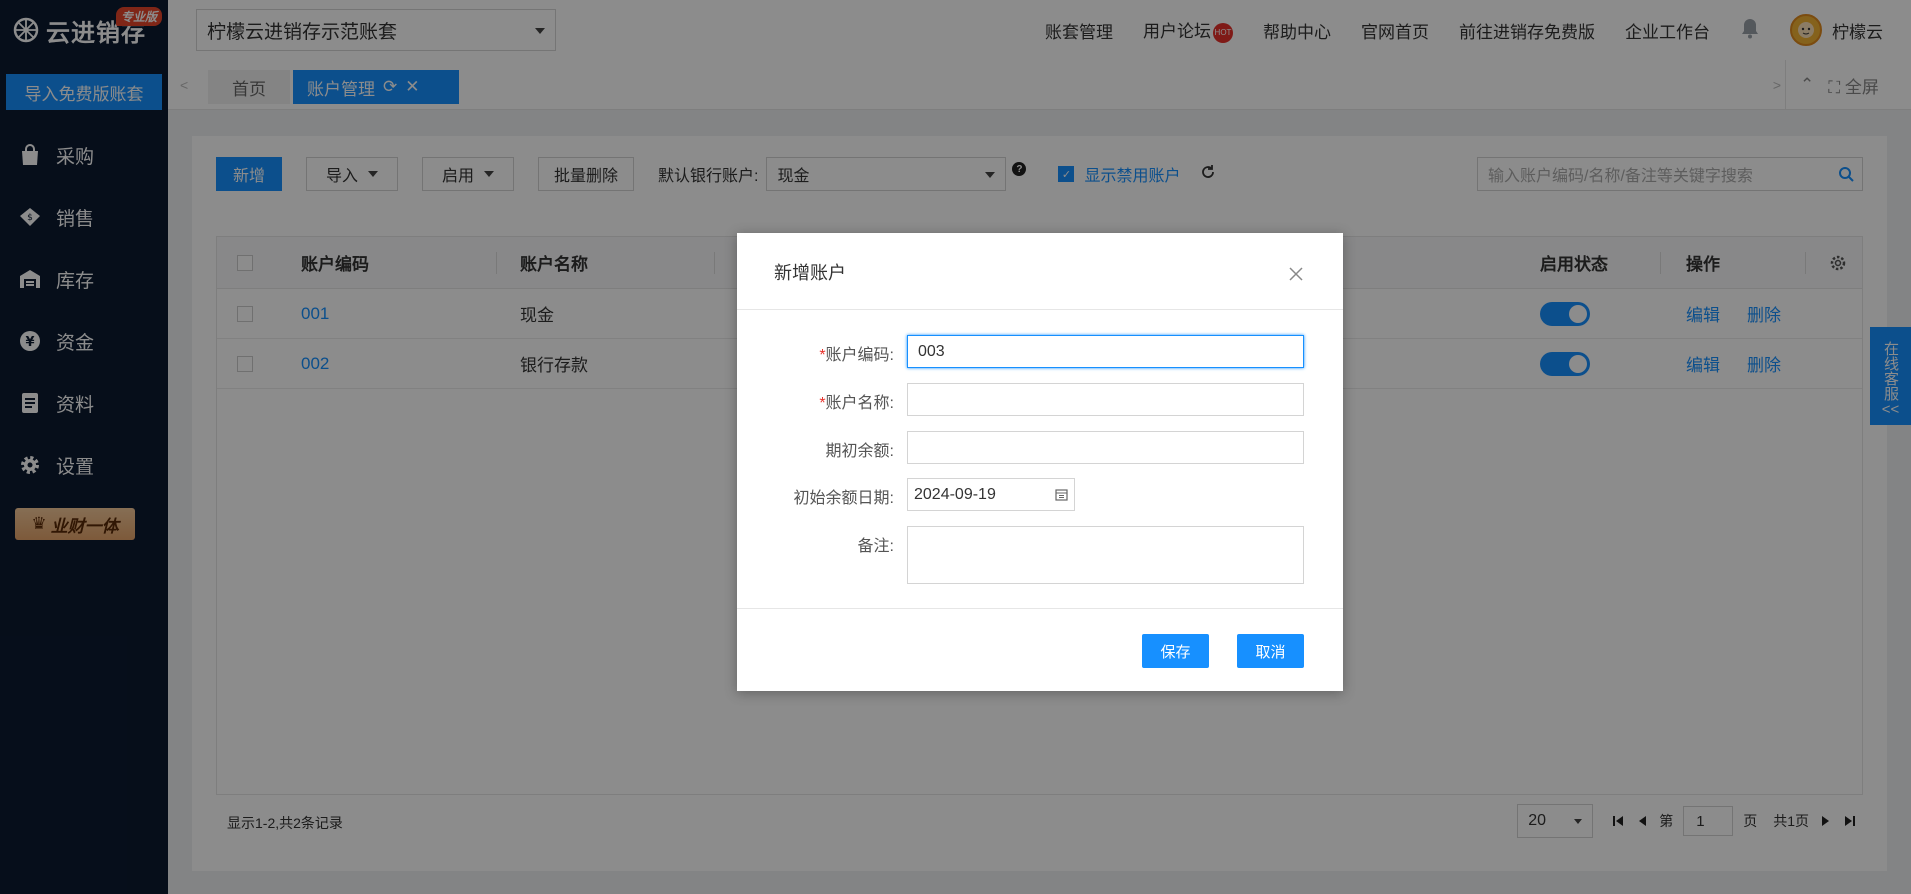 This screenshot has height=894, width=1911. What do you see at coordinates (875, 546) in the screenshot?
I see `remark-label: 备注:` at bounding box center [875, 546].